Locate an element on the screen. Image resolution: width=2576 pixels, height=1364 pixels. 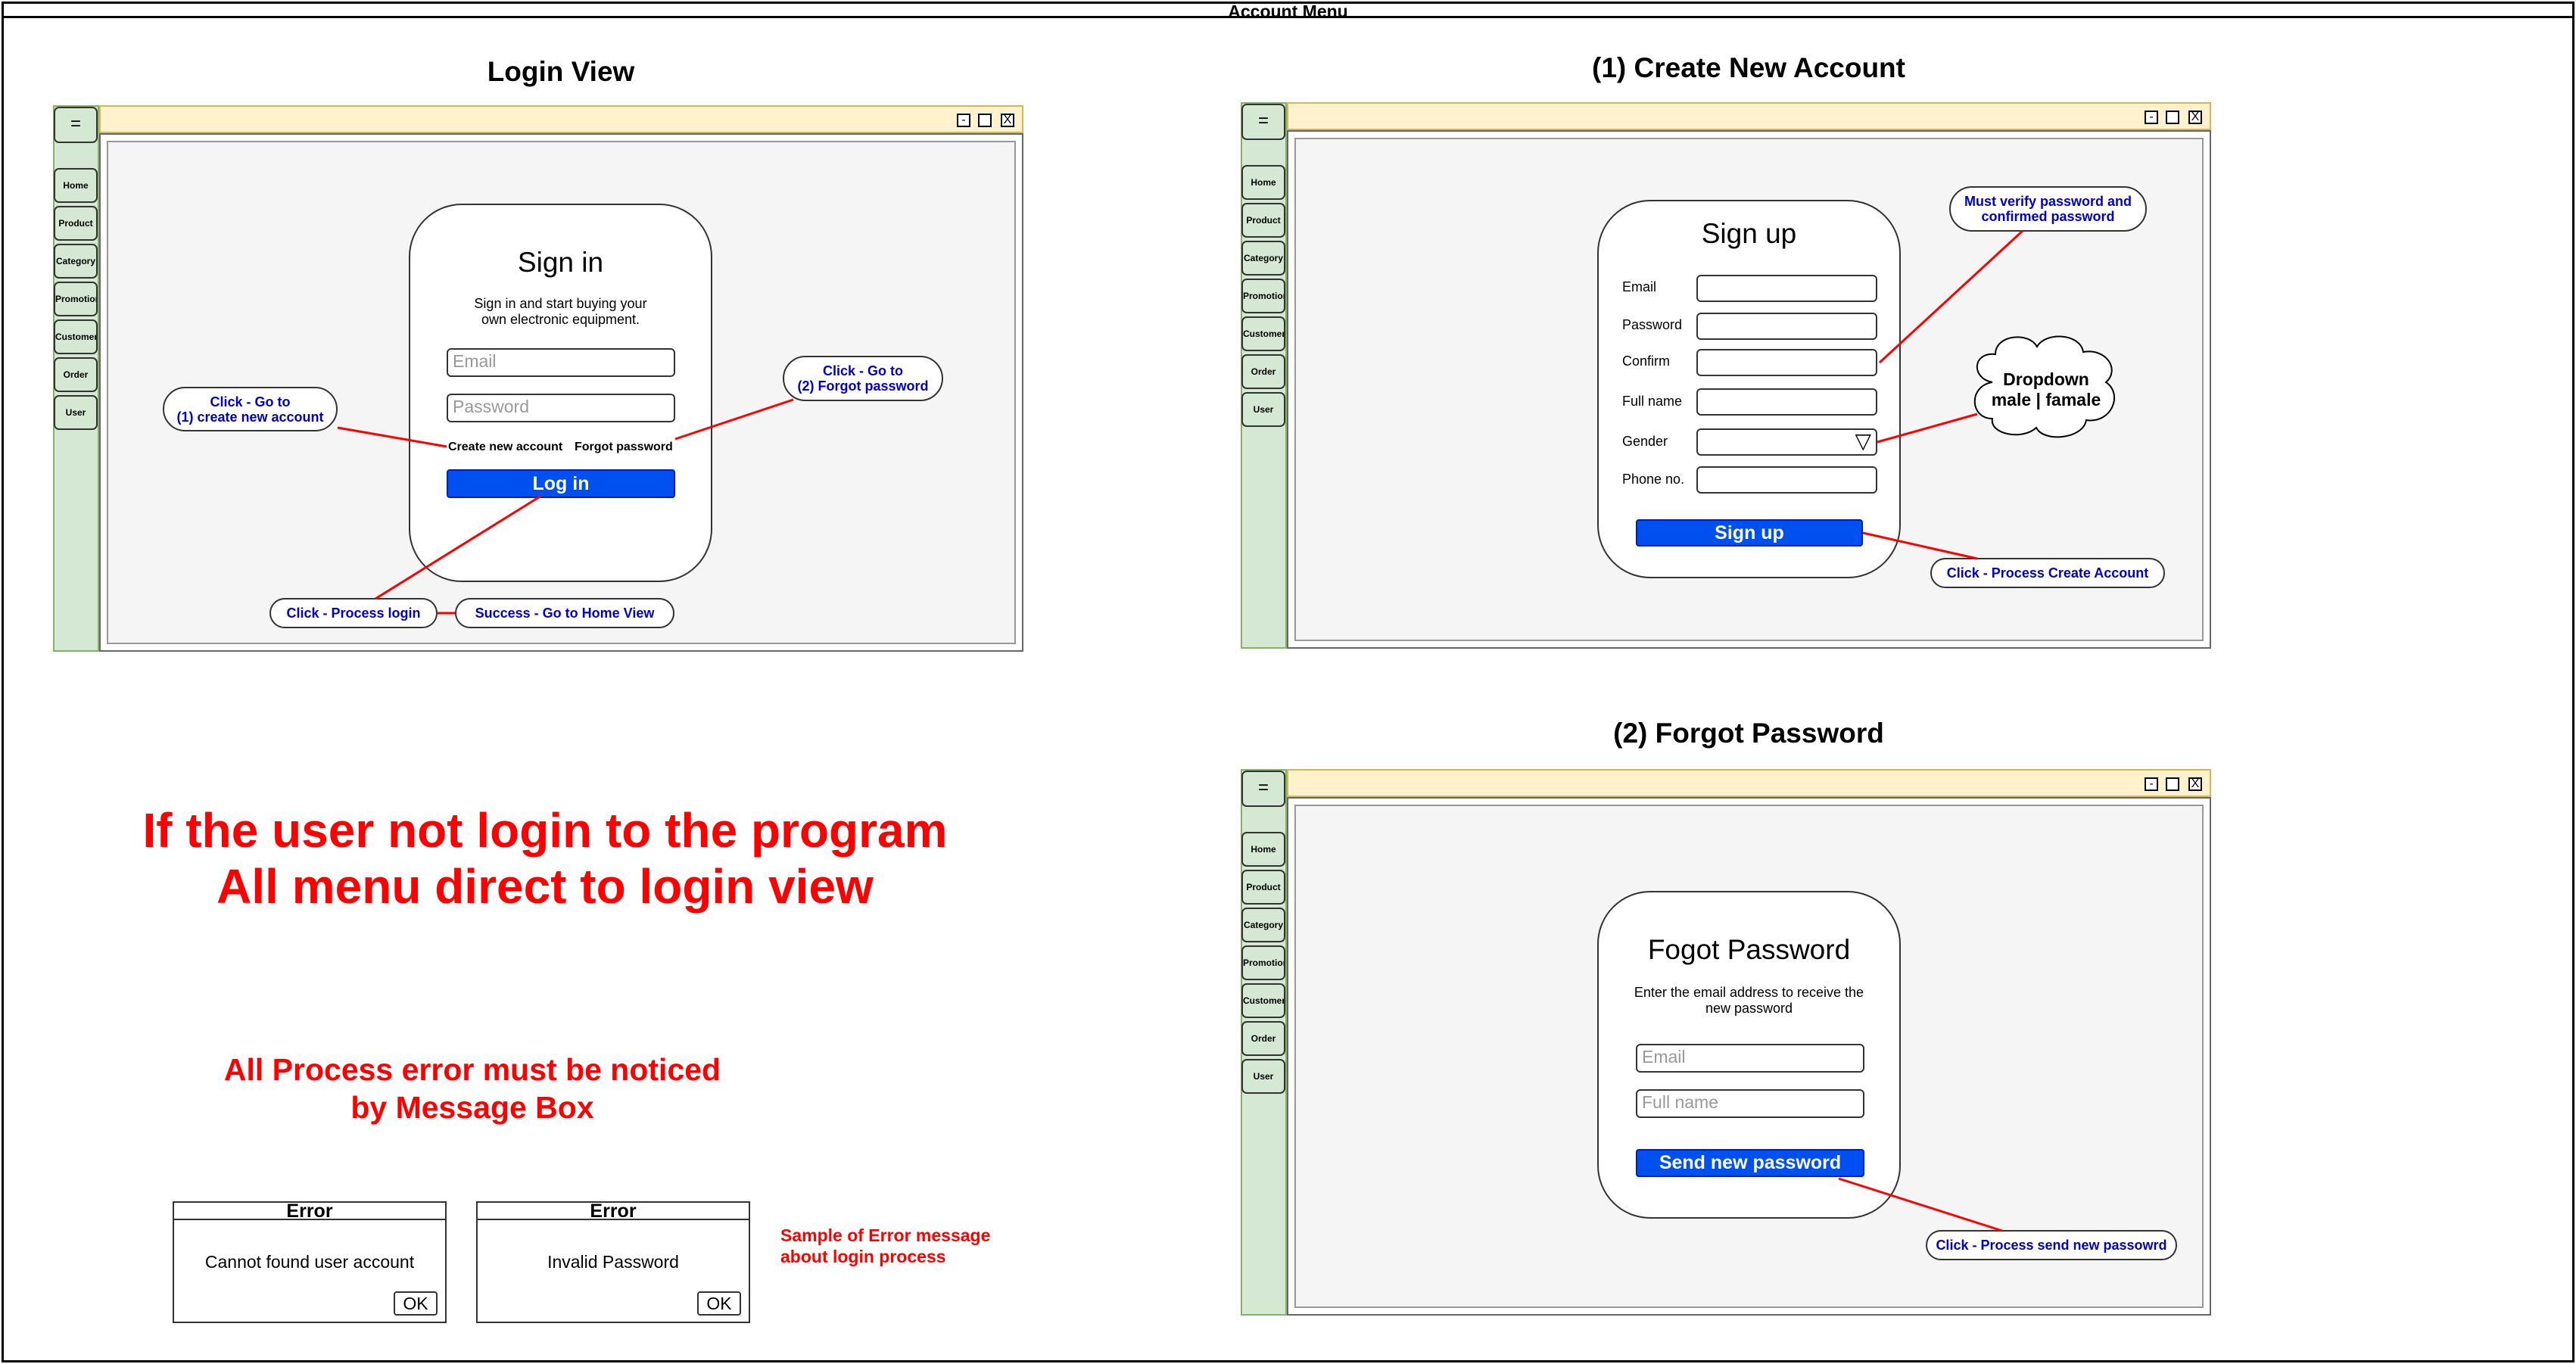
signup-fullname-input is located at coordinates (1786, 402).